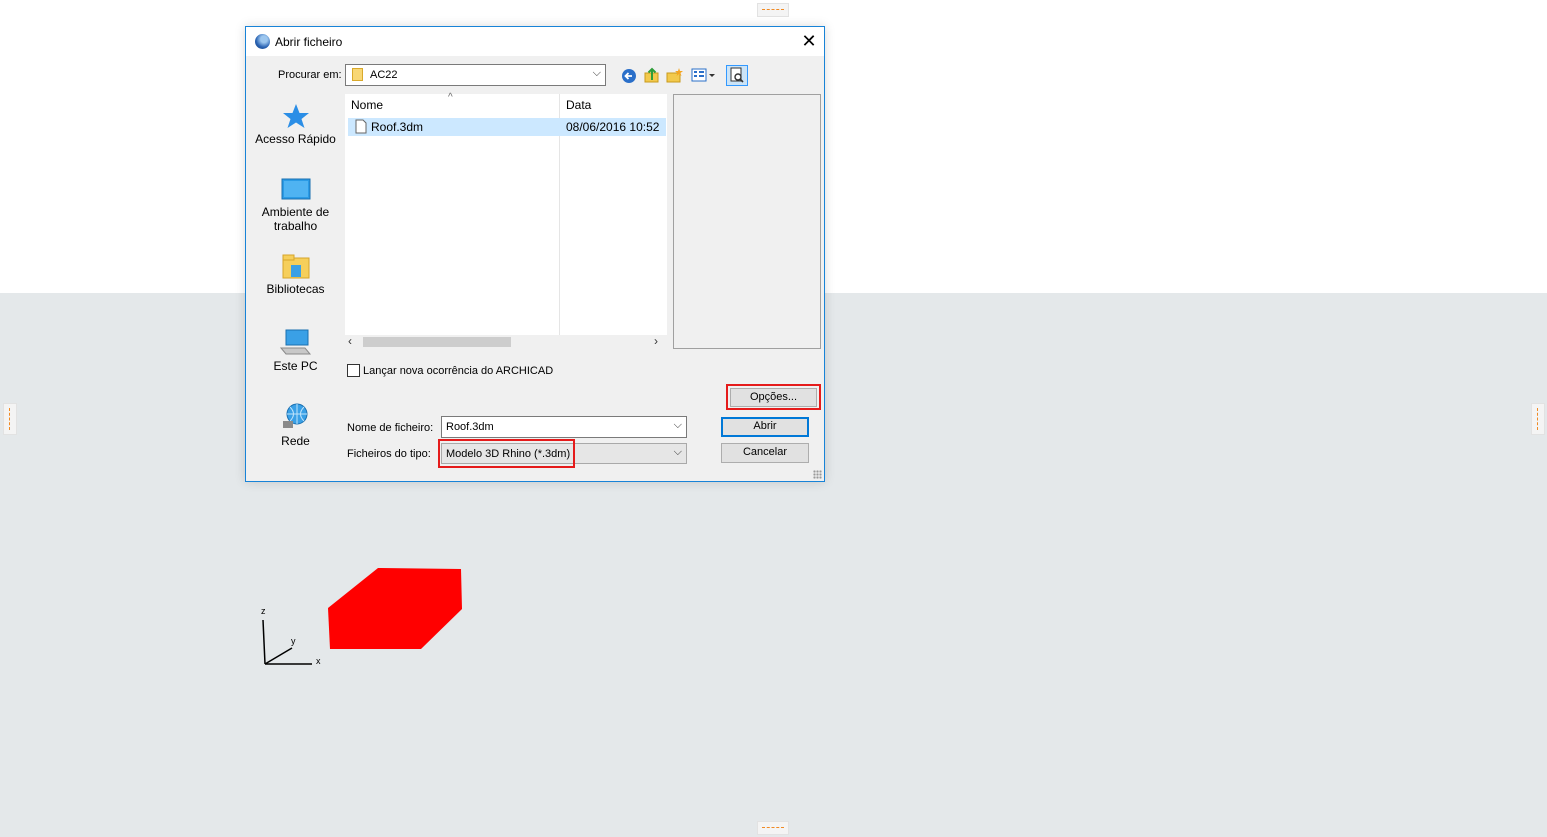  I want to click on star-icon, so click(295, 116).